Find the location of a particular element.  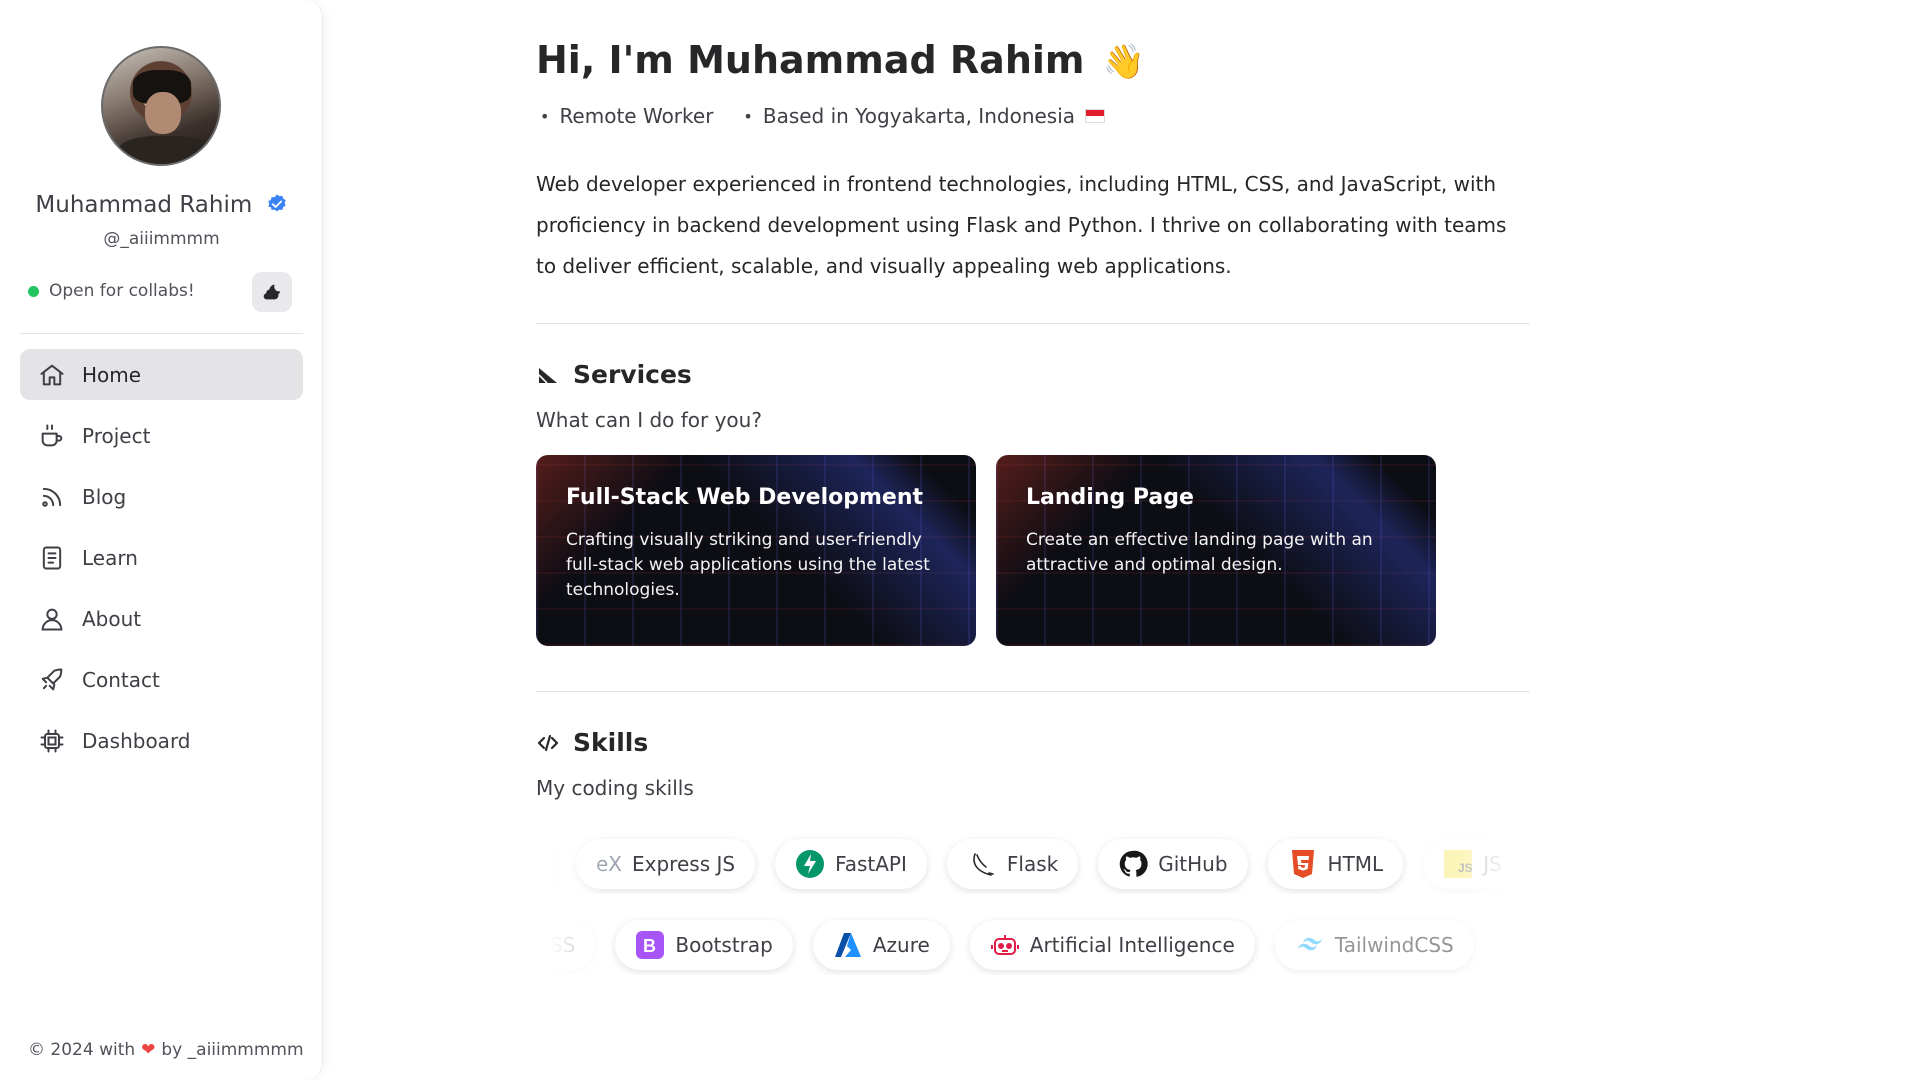

heart-icon: ❤ is located at coordinates (148, 1050).